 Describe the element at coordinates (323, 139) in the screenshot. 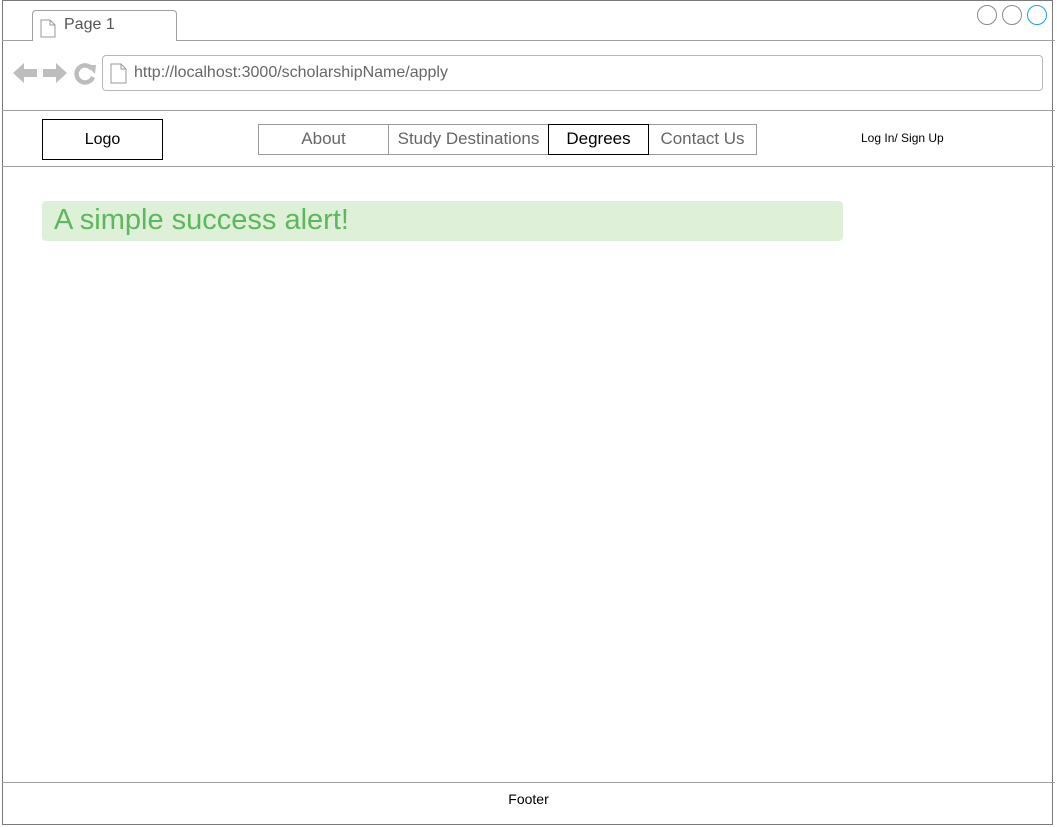

I see `menu-item-about: About` at that location.